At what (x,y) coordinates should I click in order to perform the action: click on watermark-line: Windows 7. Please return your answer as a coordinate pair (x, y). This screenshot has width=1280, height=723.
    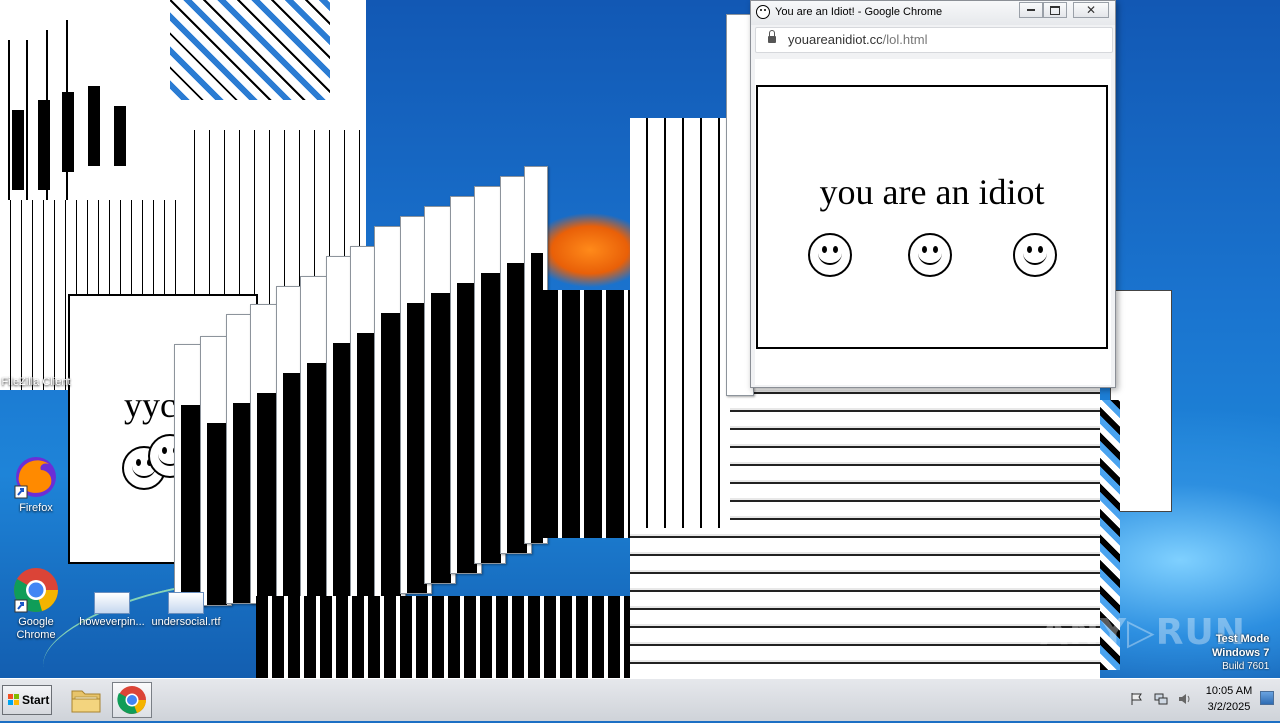
    Looking at the image, I should click on (1241, 653).